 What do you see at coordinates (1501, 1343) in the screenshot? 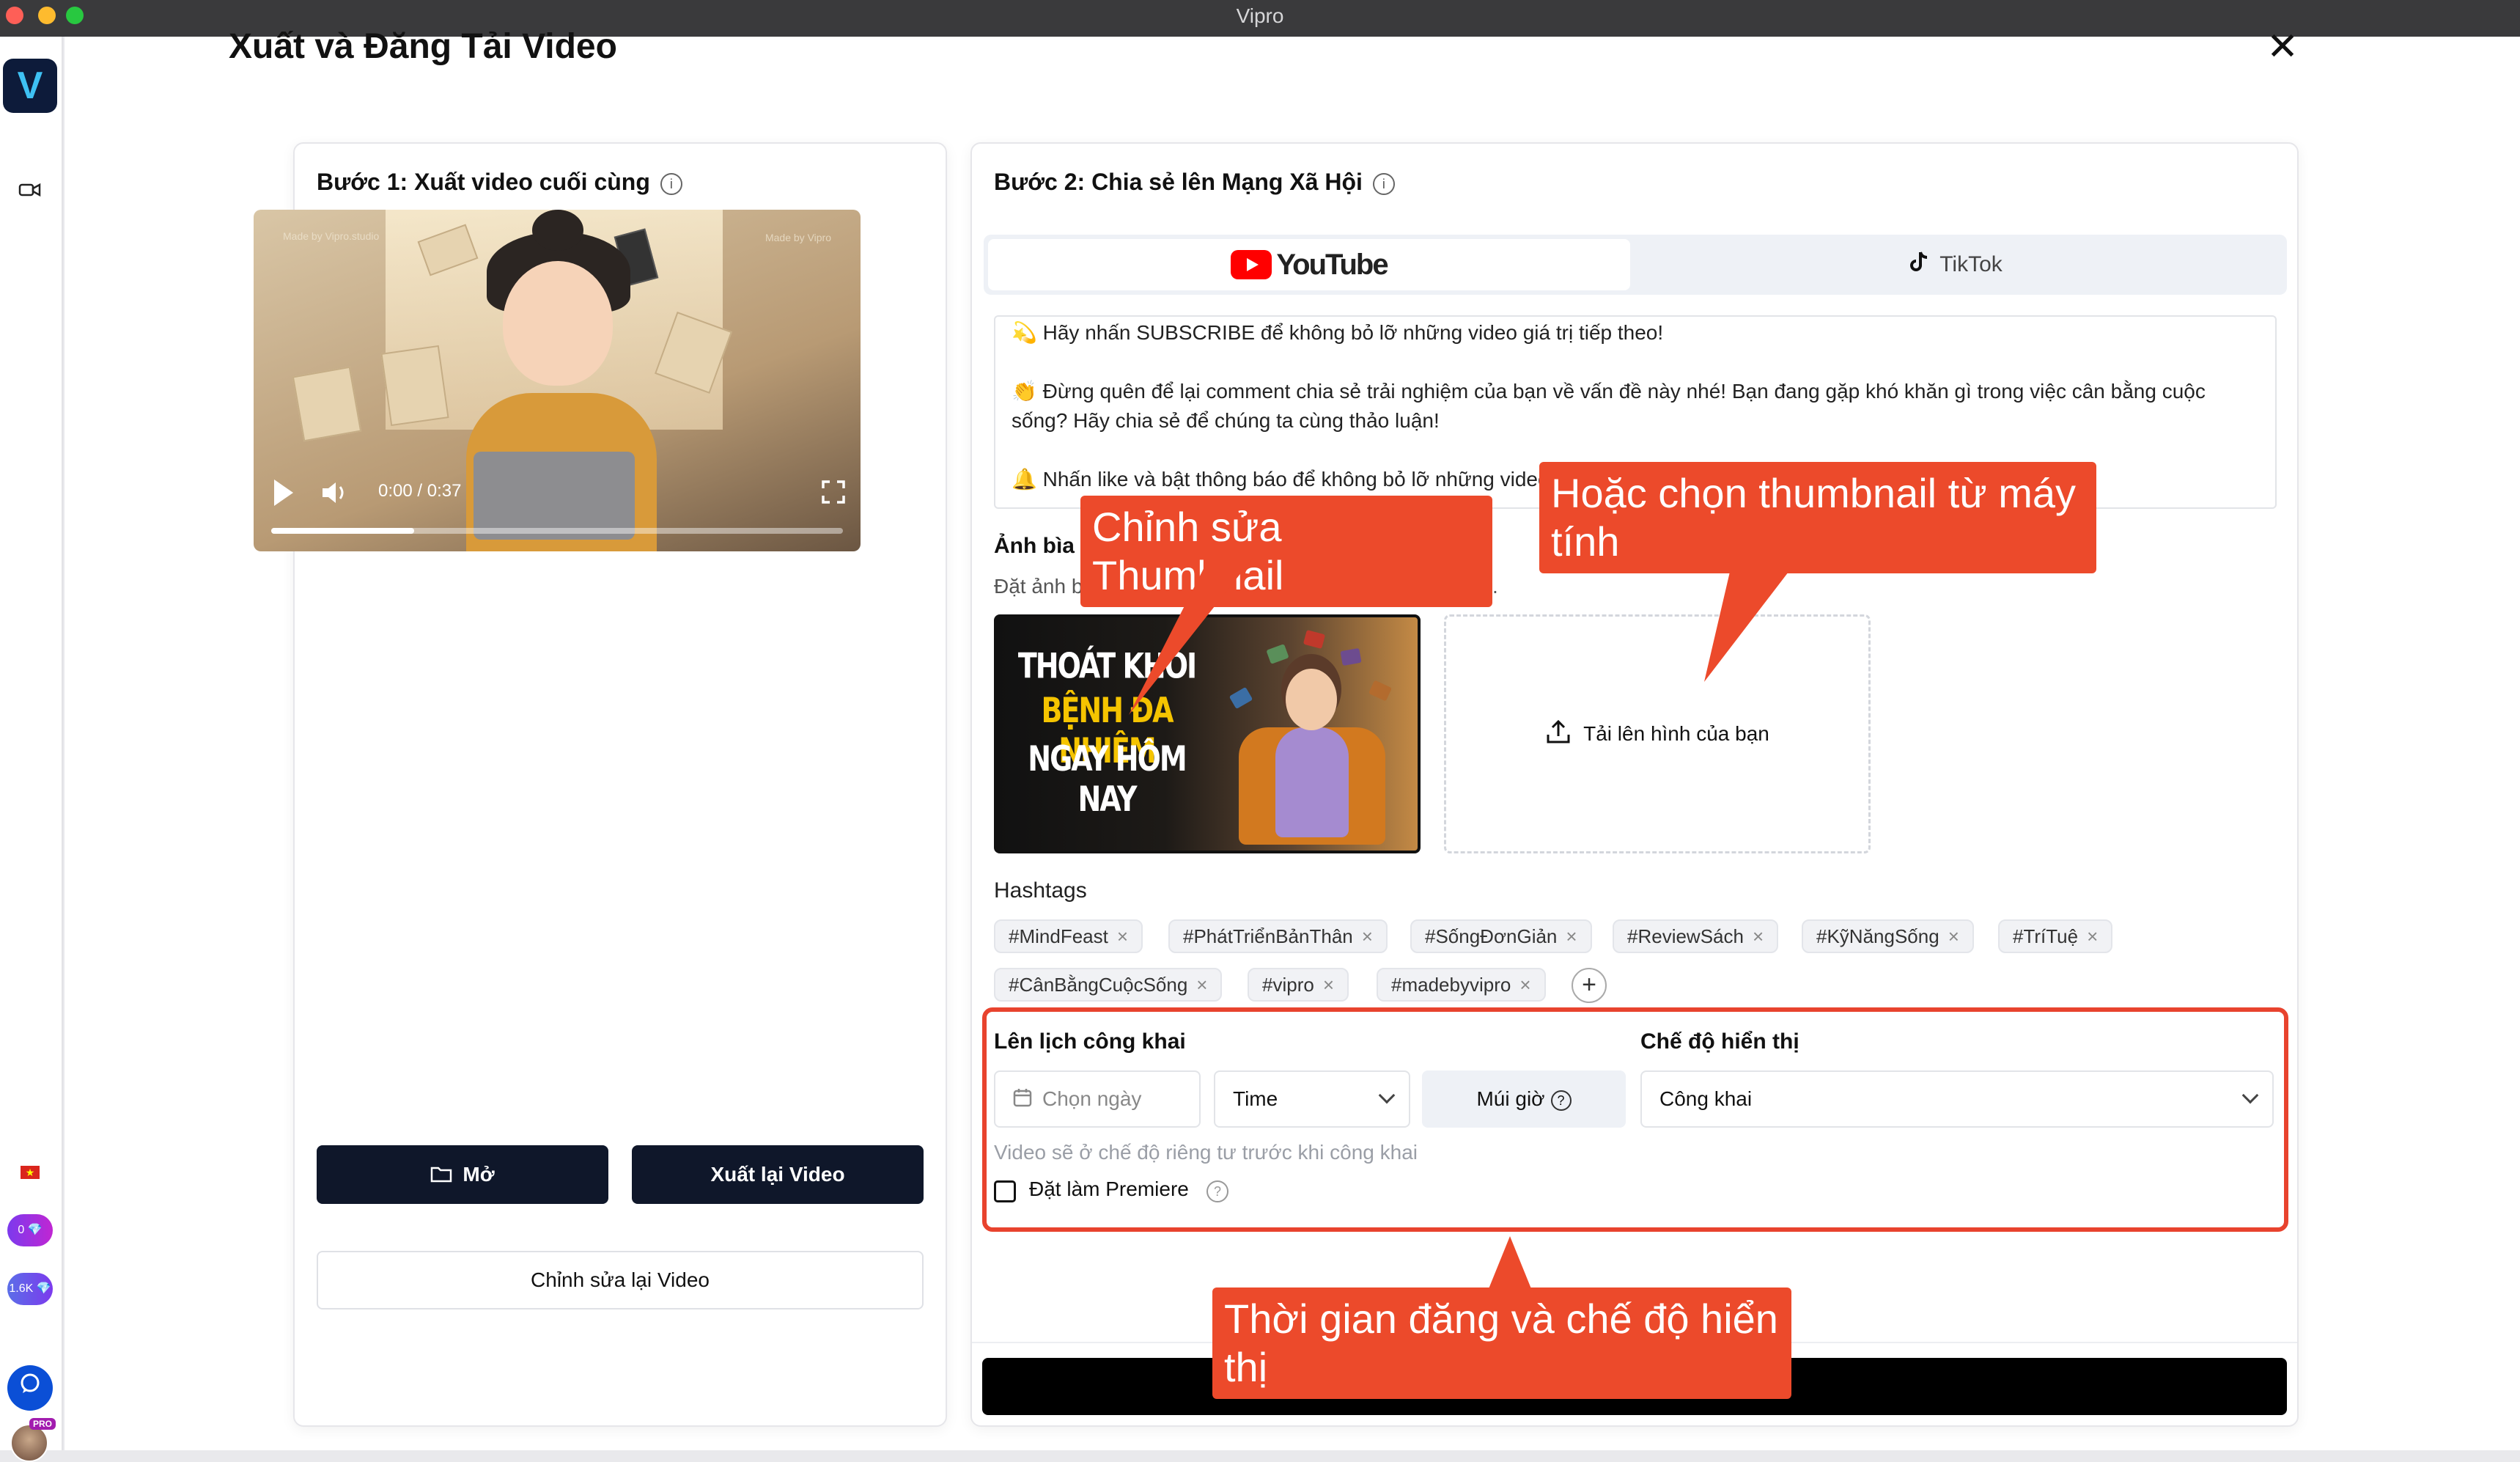
I see `callout-time-and-visibility: Thời gian đăng và chế độ hiển thị` at bounding box center [1501, 1343].